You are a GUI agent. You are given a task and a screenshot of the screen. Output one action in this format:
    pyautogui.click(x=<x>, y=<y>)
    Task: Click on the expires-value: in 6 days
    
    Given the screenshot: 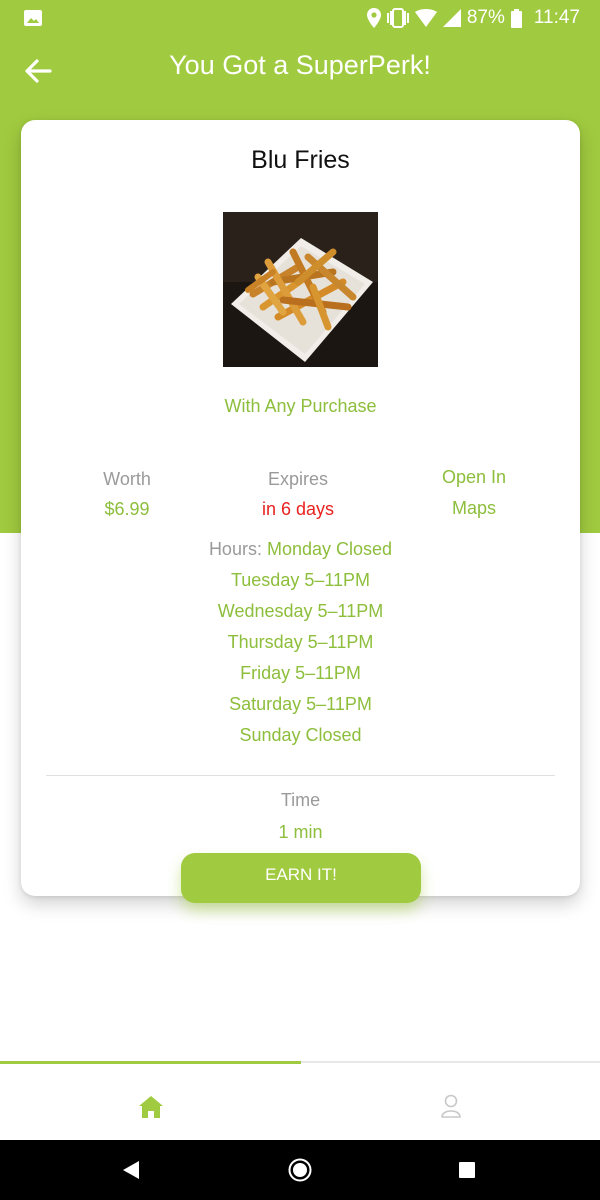 What is the action you would take?
    pyautogui.click(x=298, y=509)
    